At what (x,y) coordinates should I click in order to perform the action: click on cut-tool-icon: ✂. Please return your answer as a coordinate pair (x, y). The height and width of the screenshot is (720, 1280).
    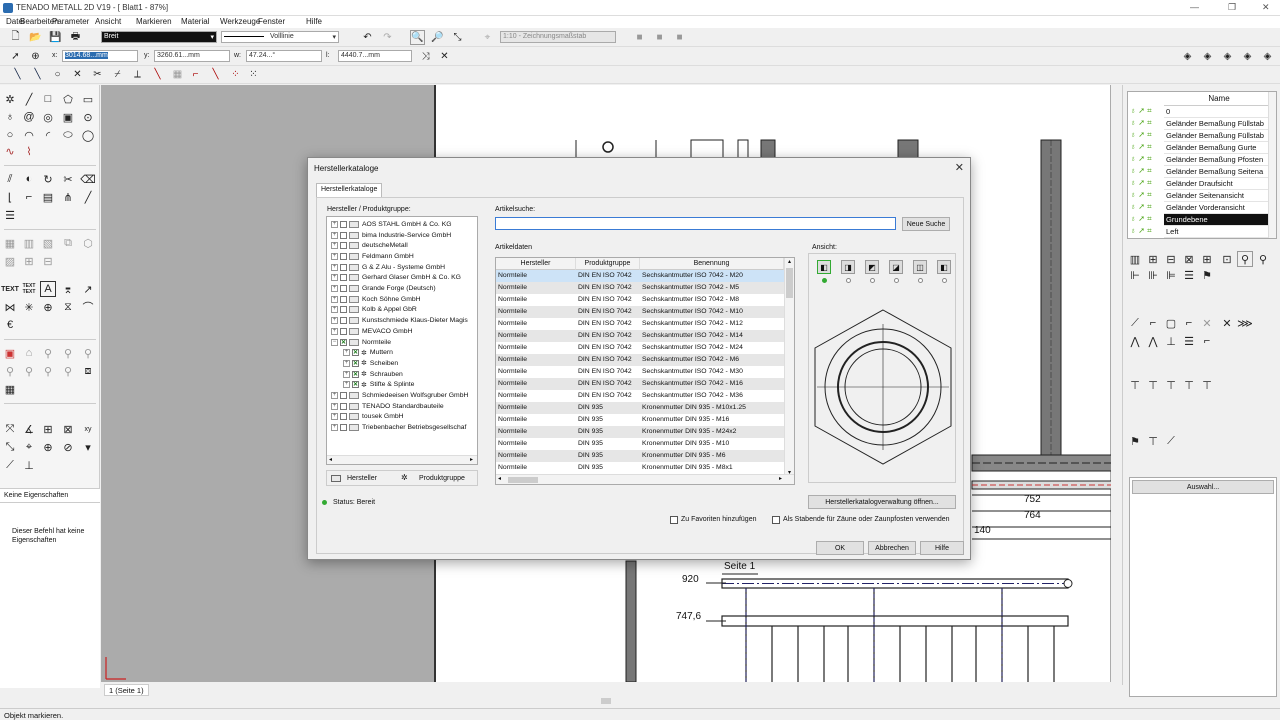
    Looking at the image, I should click on (68, 179).